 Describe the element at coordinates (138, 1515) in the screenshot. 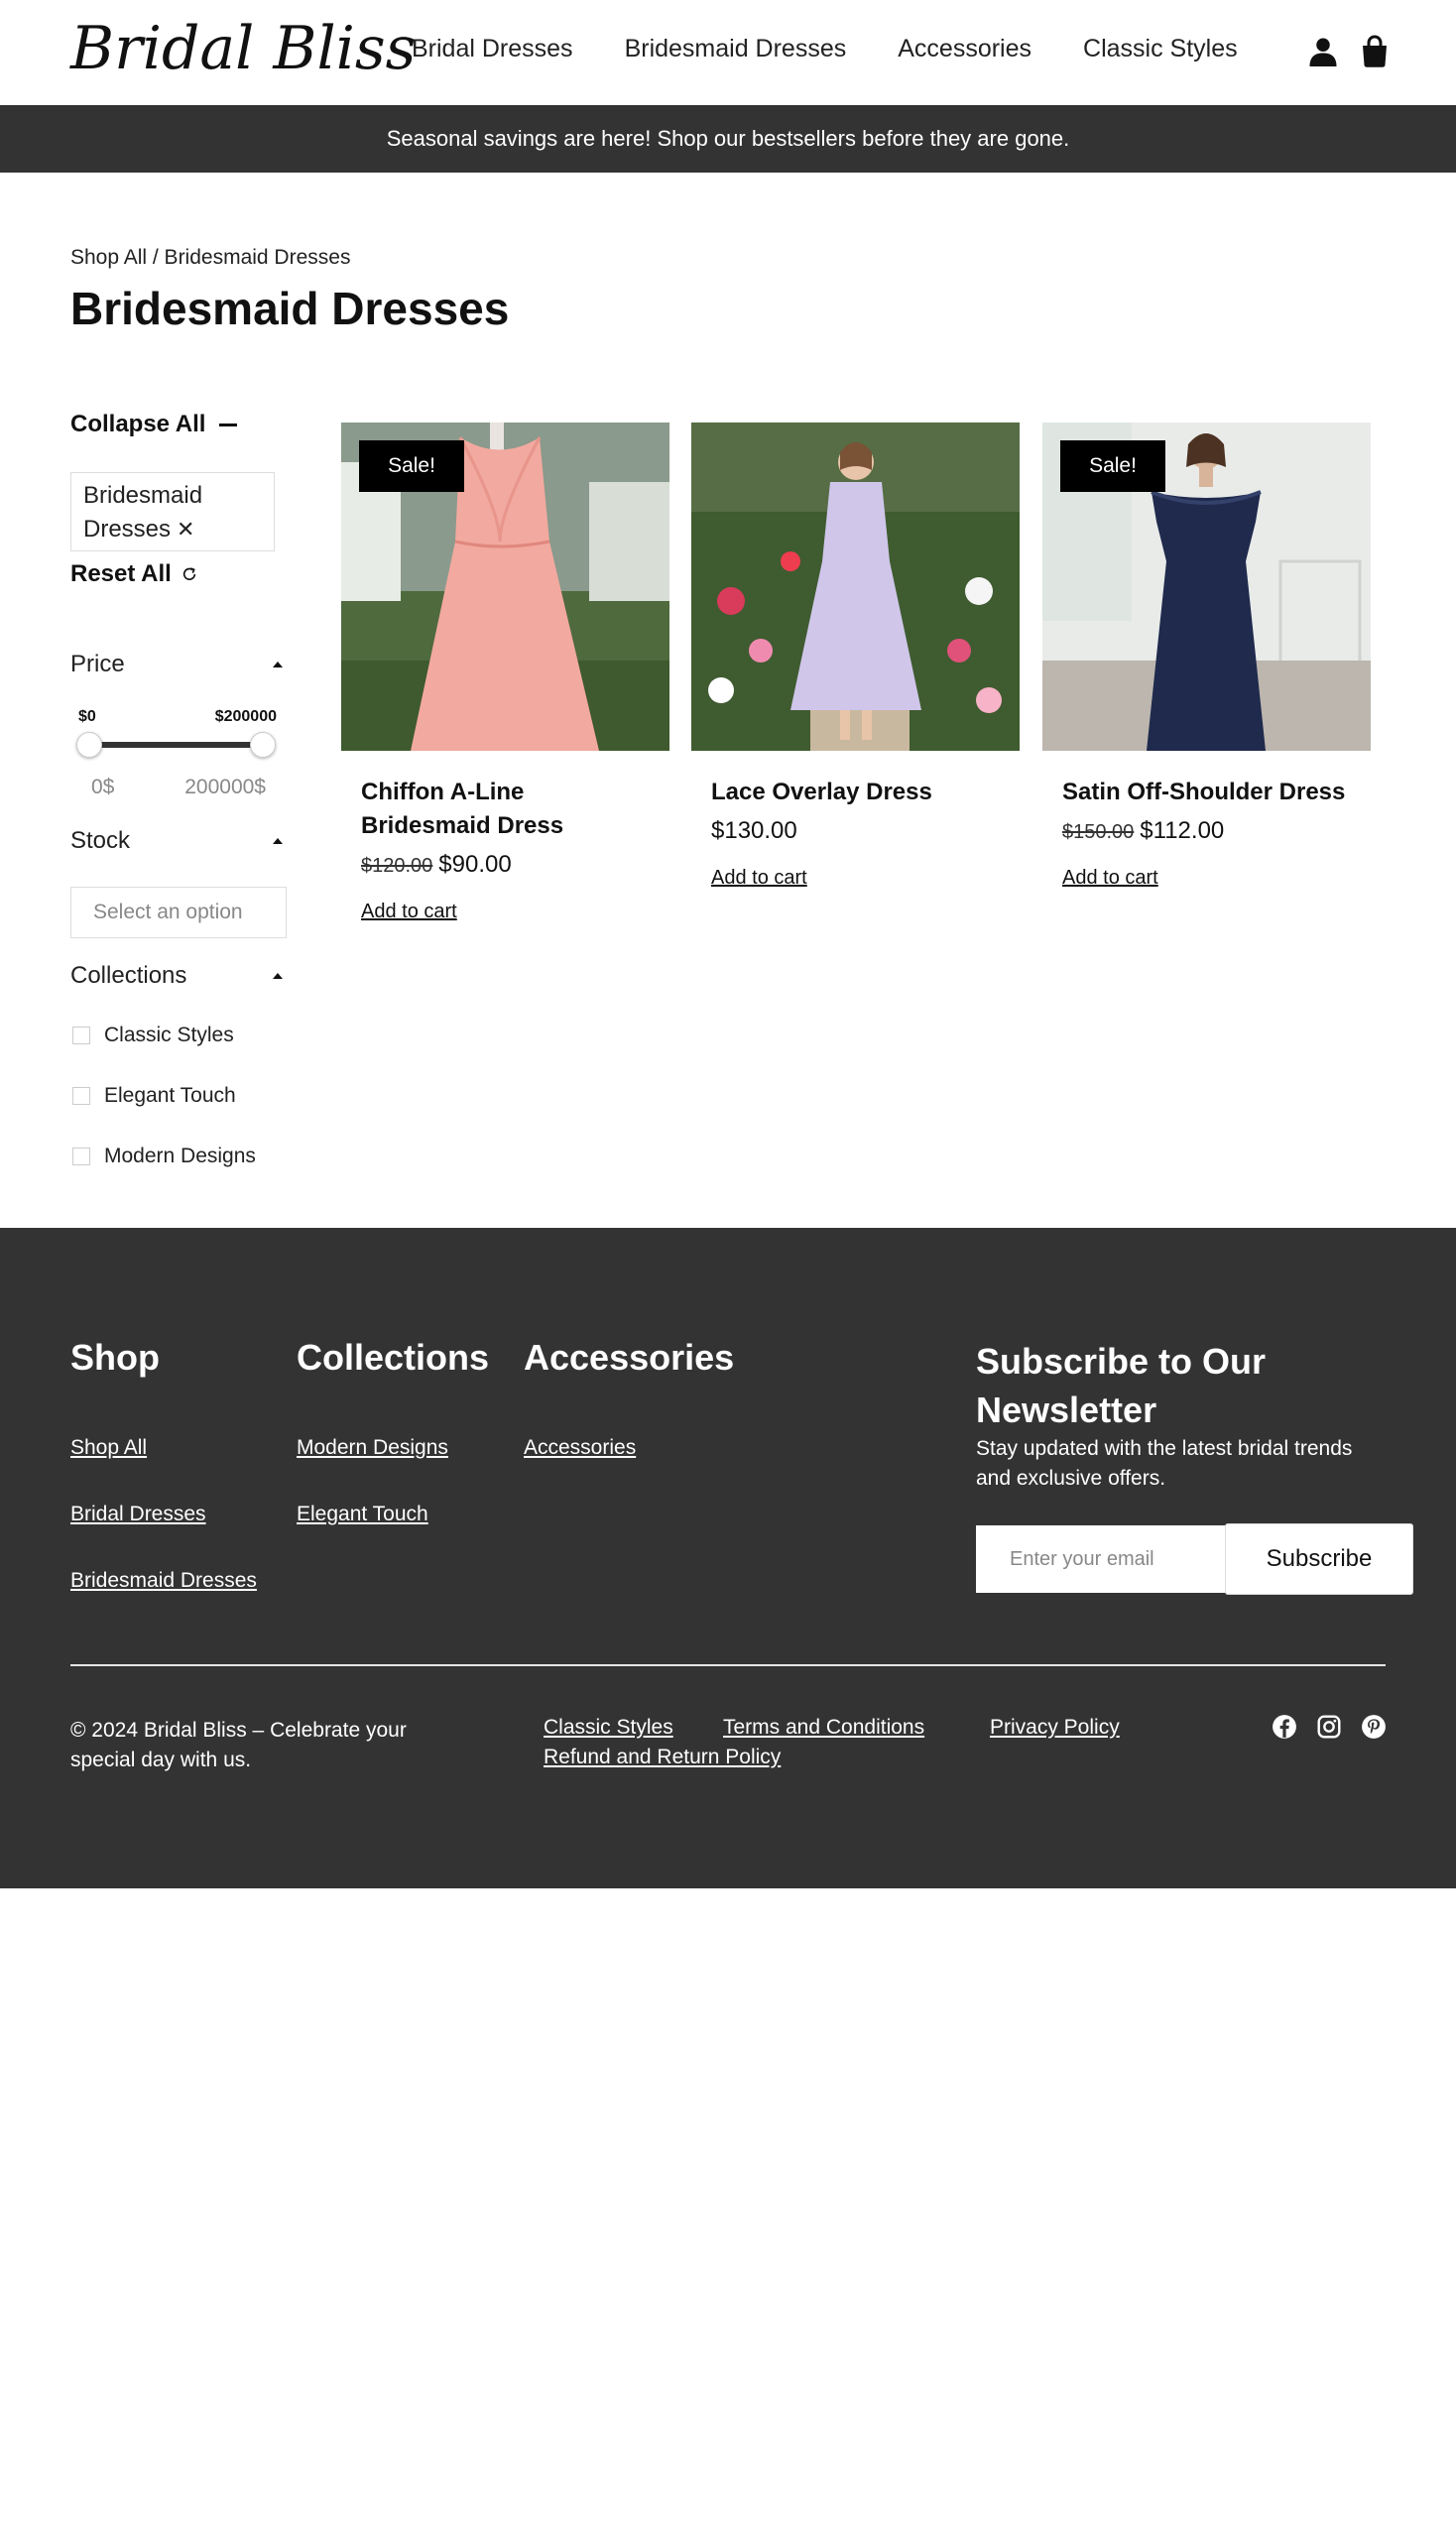

I see `footer-link-bridal-dresses: Bridal Dresses` at that location.